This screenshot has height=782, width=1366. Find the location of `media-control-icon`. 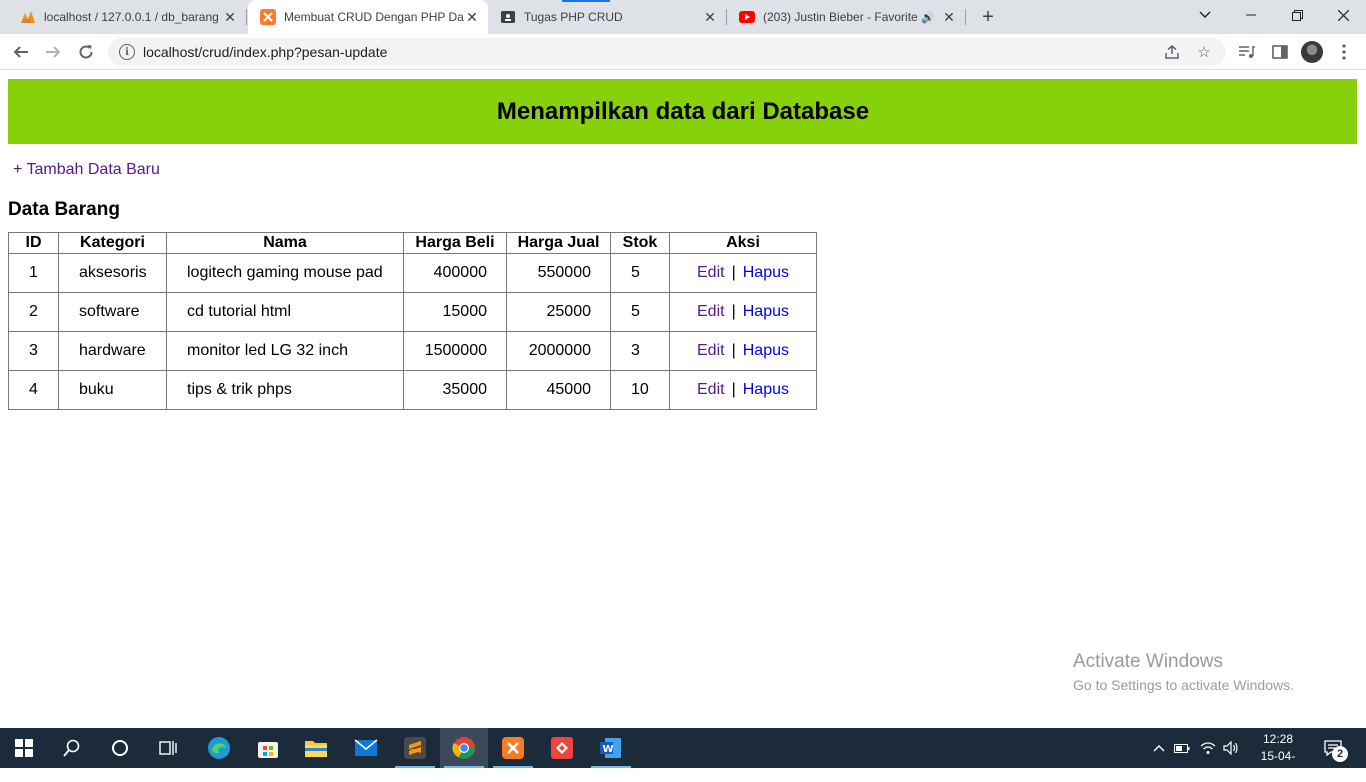

media-control-icon is located at coordinates (1247, 52).